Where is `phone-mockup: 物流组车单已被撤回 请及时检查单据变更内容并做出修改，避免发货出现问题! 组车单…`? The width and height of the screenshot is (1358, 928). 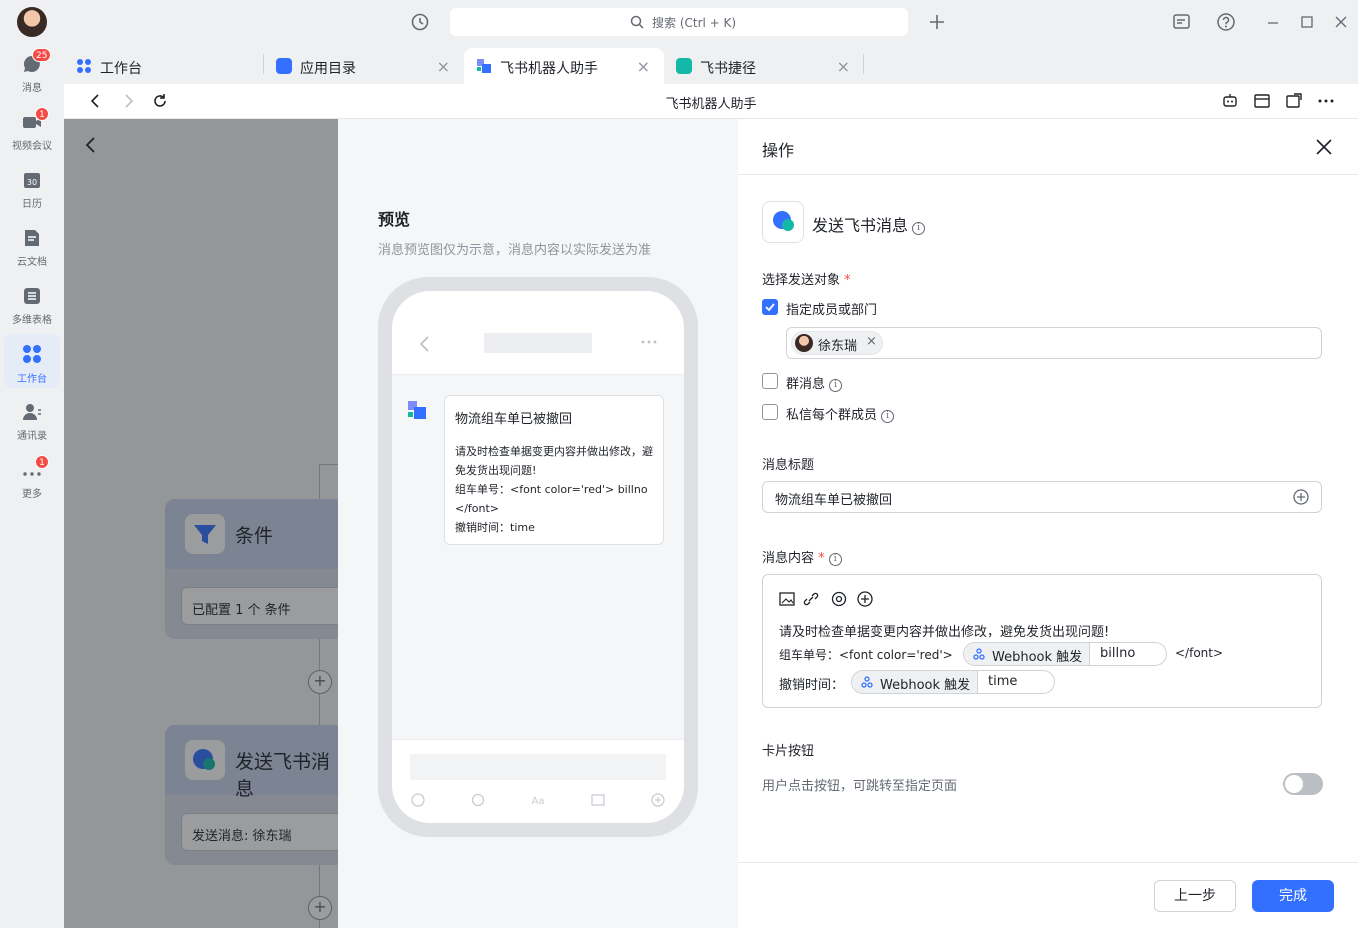
phone-mockup: 物流组车单已被撤回 请及时检查单据变更内容并做出修改，避免发货出现问题! 组车单… is located at coordinates (538, 557).